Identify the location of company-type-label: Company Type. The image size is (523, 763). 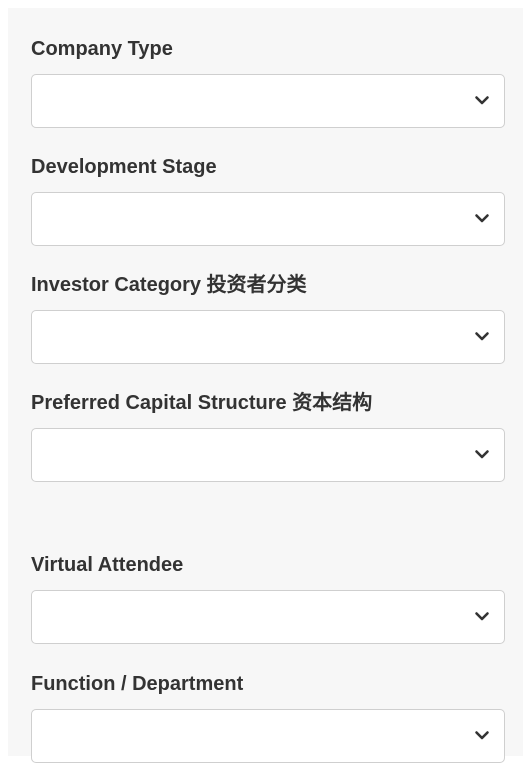
(102, 49).